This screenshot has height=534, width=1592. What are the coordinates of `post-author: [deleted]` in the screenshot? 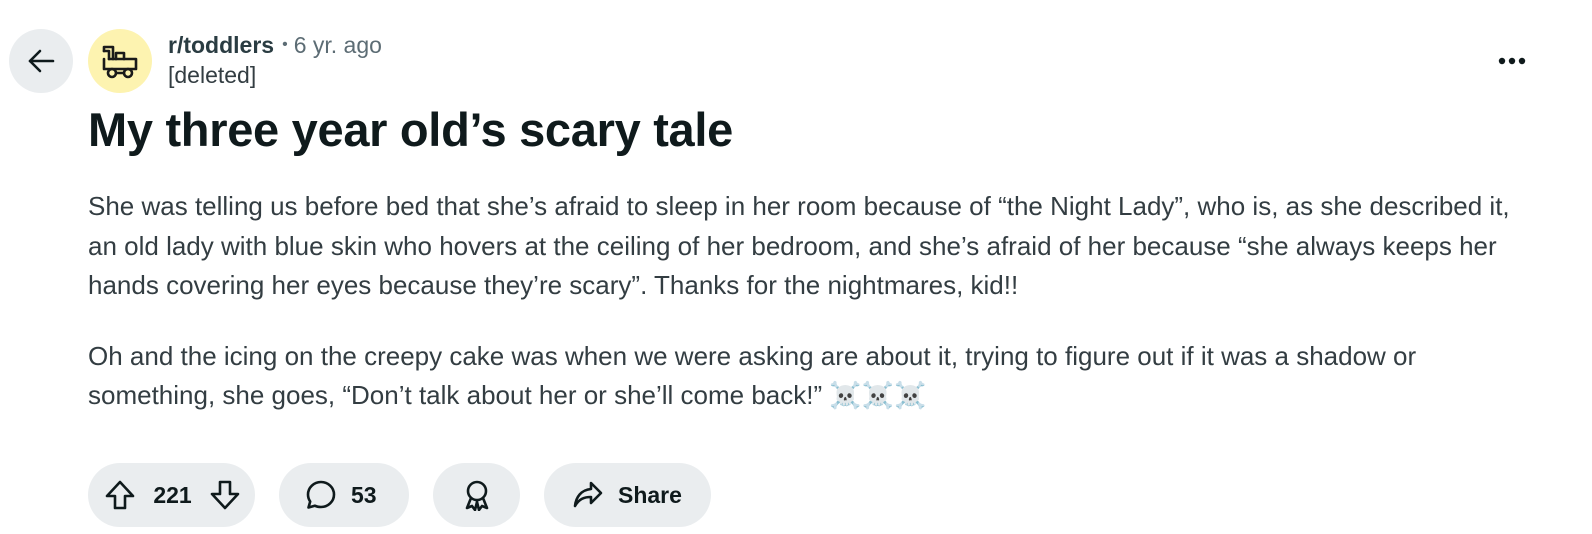 It's located at (212, 75).